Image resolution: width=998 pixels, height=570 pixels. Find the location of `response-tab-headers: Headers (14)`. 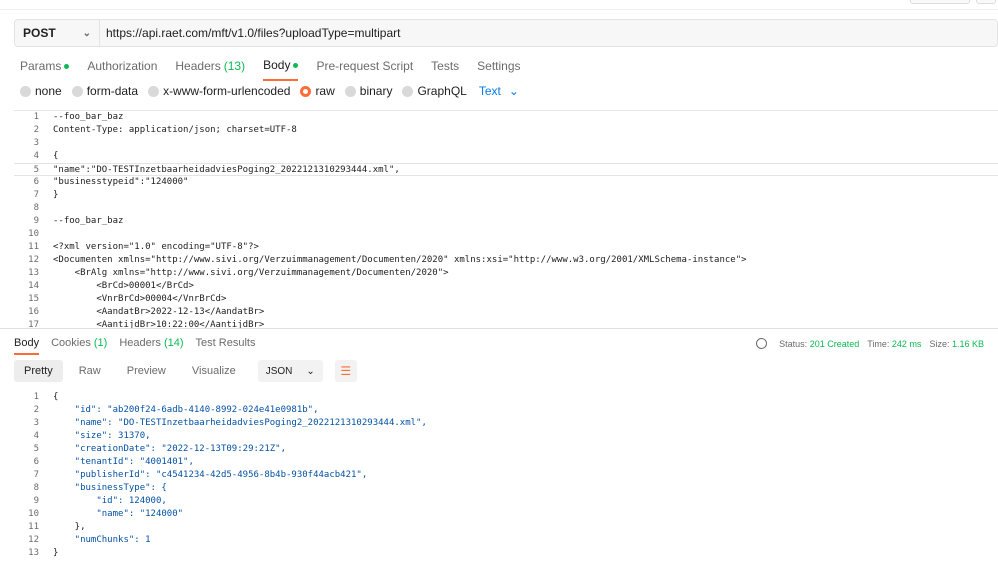

response-tab-headers: Headers (14) is located at coordinates (151, 346).